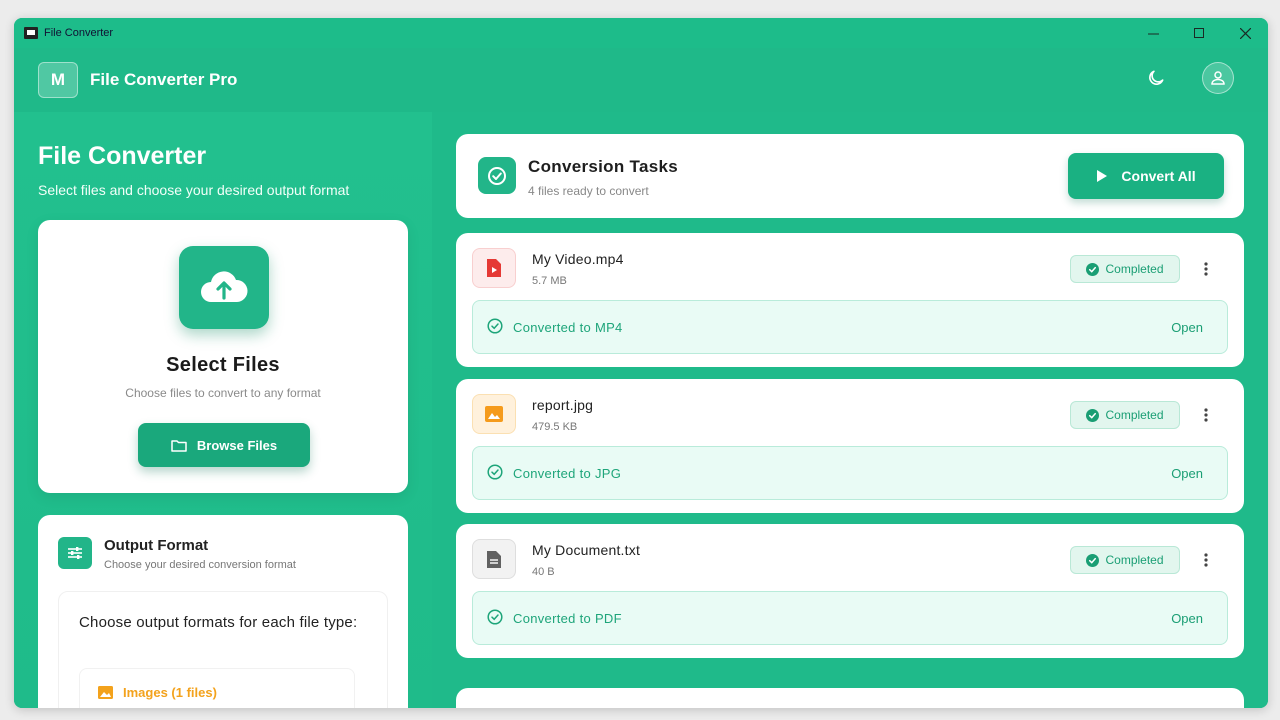 This screenshot has width=1280, height=720. I want to click on moon-icon, so click(1156, 77).